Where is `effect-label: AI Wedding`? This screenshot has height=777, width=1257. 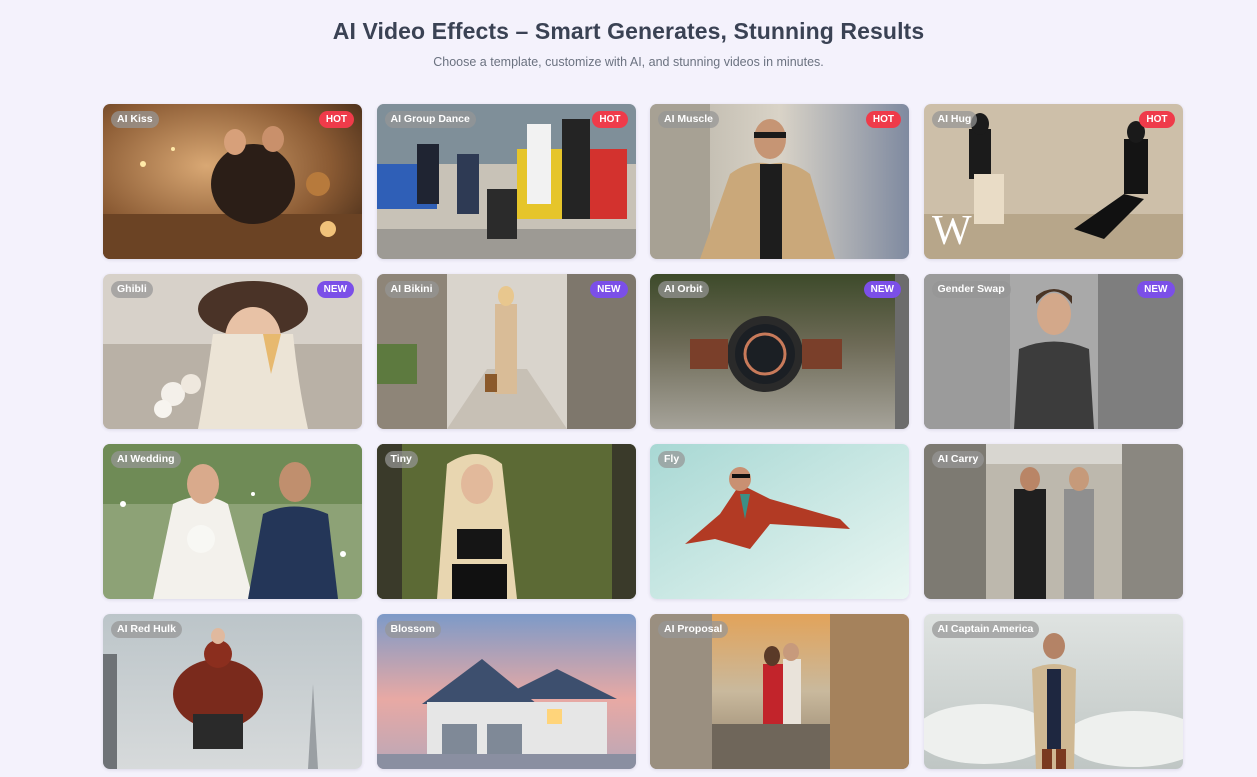 effect-label: AI Wedding is located at coordinates (146, 459).